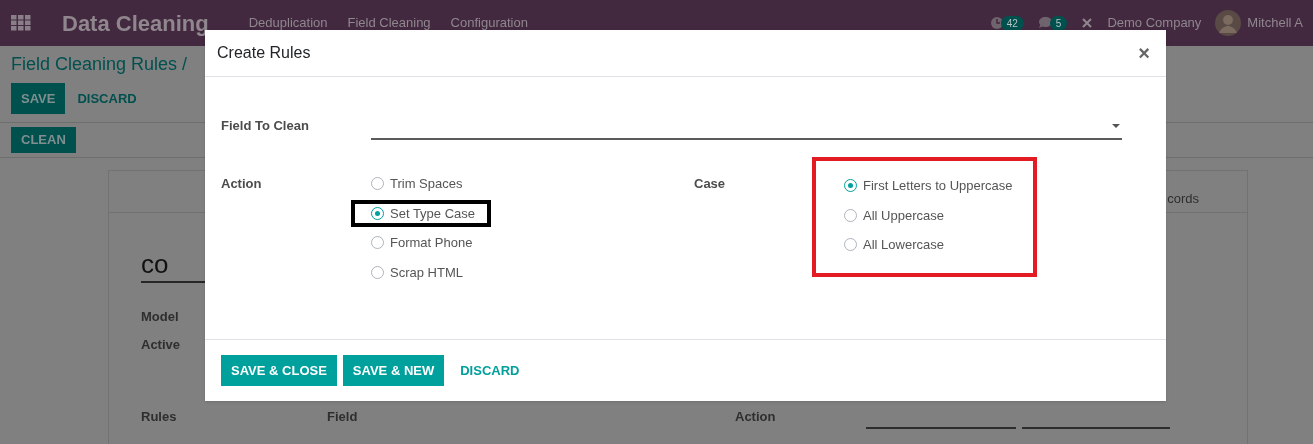 The image size is (1313, 444). I want to click on notification-badge: 5, so click(1058, 23).